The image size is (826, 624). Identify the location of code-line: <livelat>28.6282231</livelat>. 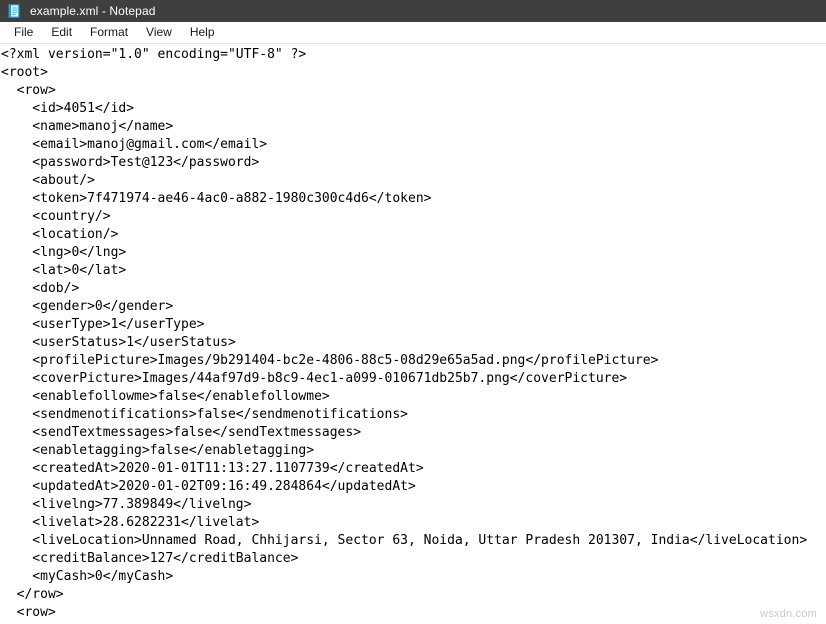
(130, 522).